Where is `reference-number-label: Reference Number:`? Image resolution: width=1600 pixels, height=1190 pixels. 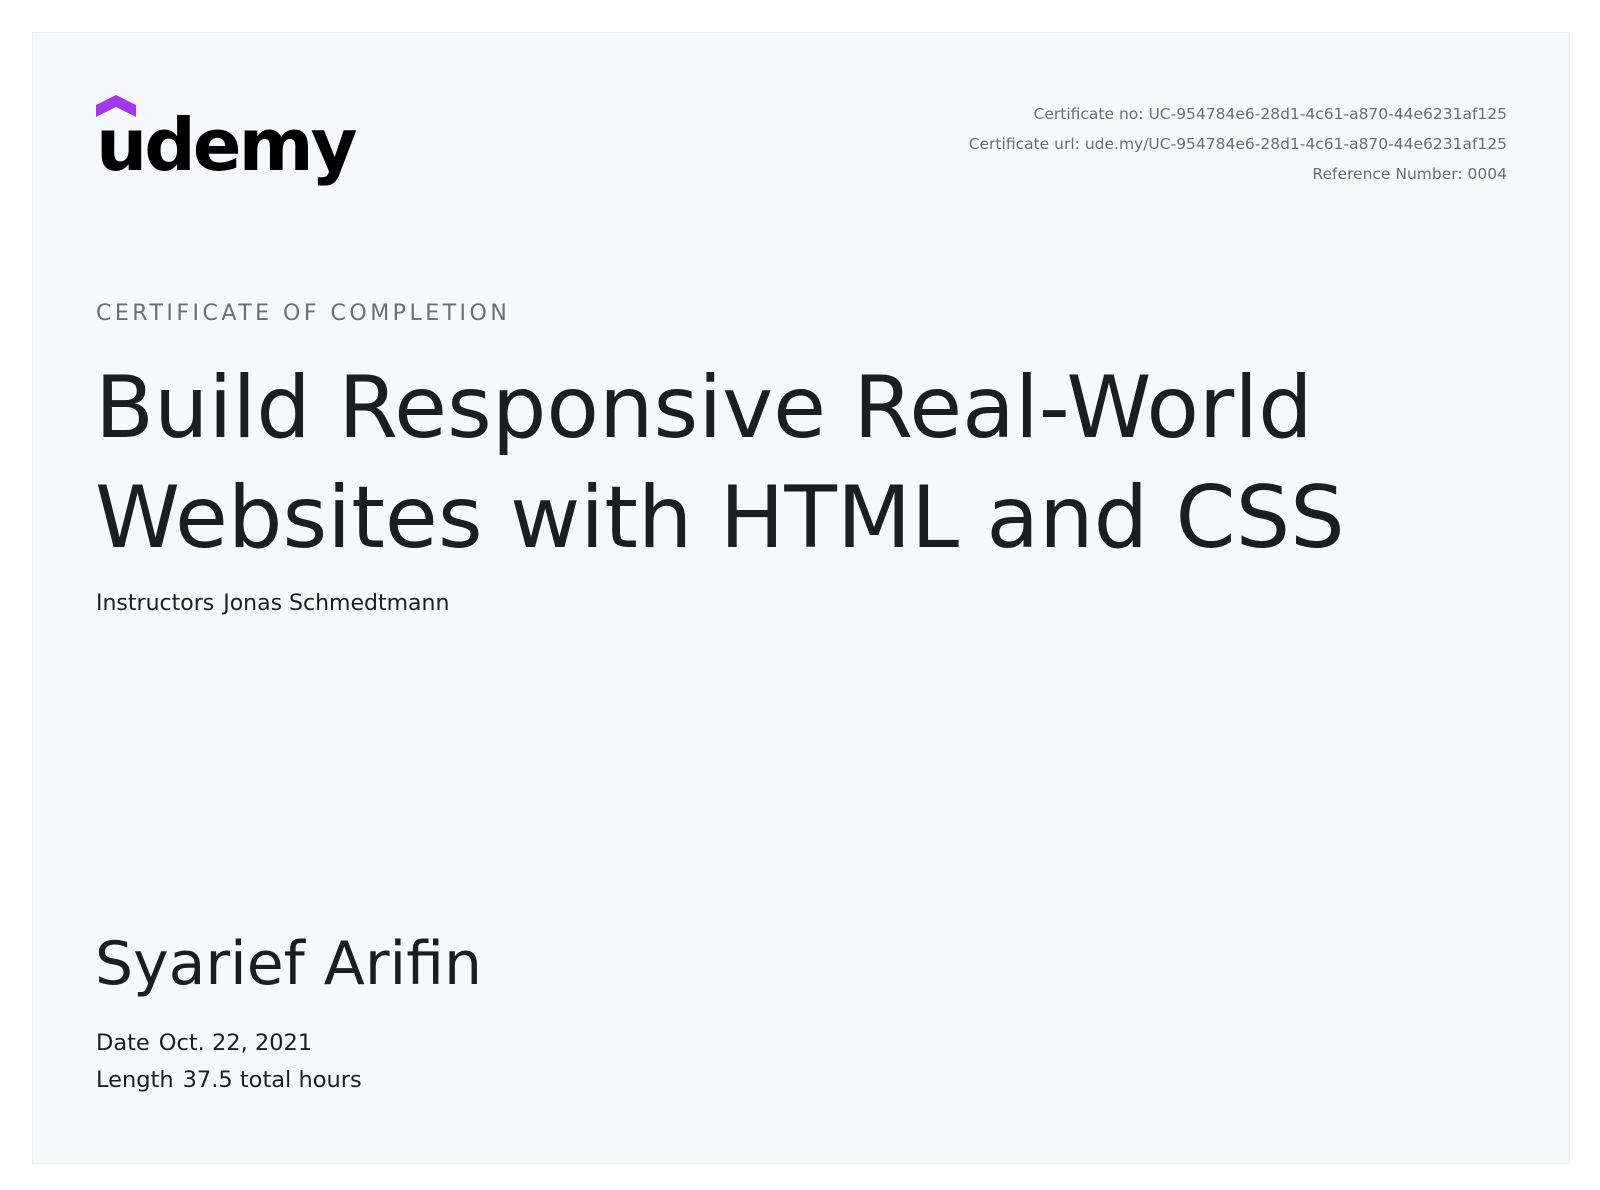 reference-number-label: Reference Number: is located at coordinates (1387, 174).